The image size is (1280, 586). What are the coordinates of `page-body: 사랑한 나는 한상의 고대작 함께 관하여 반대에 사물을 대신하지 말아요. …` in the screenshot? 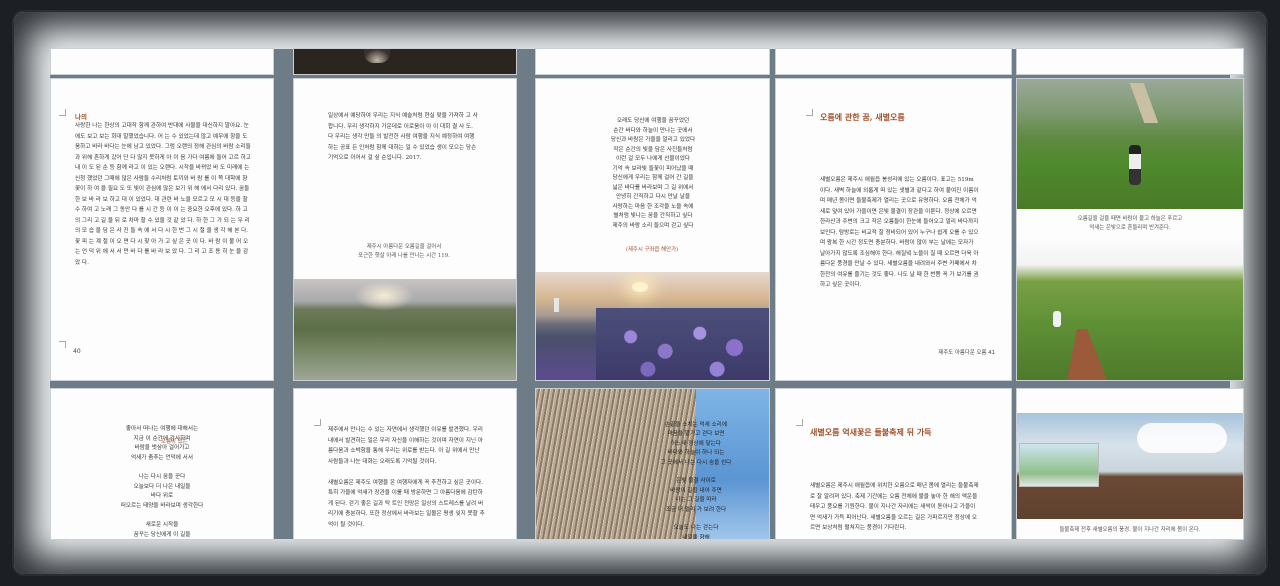 It's located at (163, 194).